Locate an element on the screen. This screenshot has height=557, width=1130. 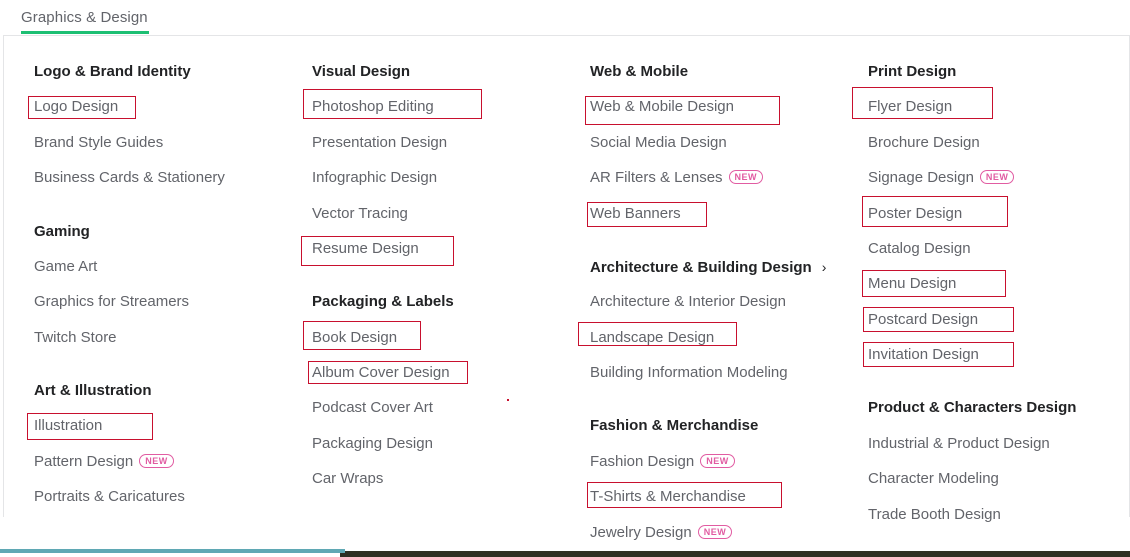
menu-heading-web-mobile: Web & Mobile is located at coordinates (639, 71).